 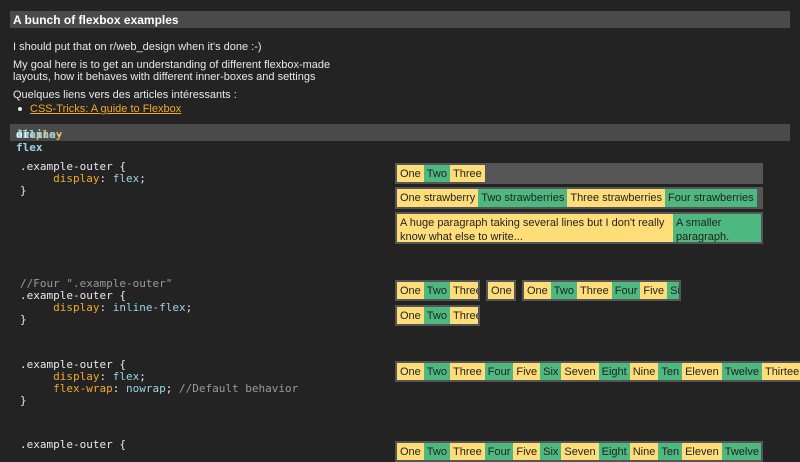 I want to click on link-list-item: CSS-Tricks: A guide to Flexbox, so click(x=99, y=109).